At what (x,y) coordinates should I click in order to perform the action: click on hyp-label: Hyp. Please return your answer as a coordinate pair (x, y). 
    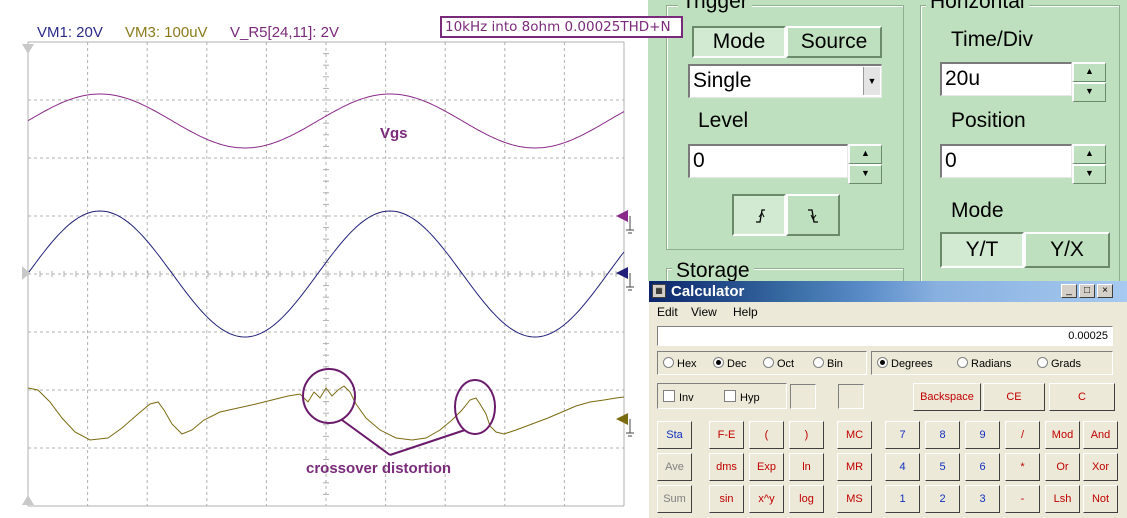
    Looking at the image, I should click on (750, 398).